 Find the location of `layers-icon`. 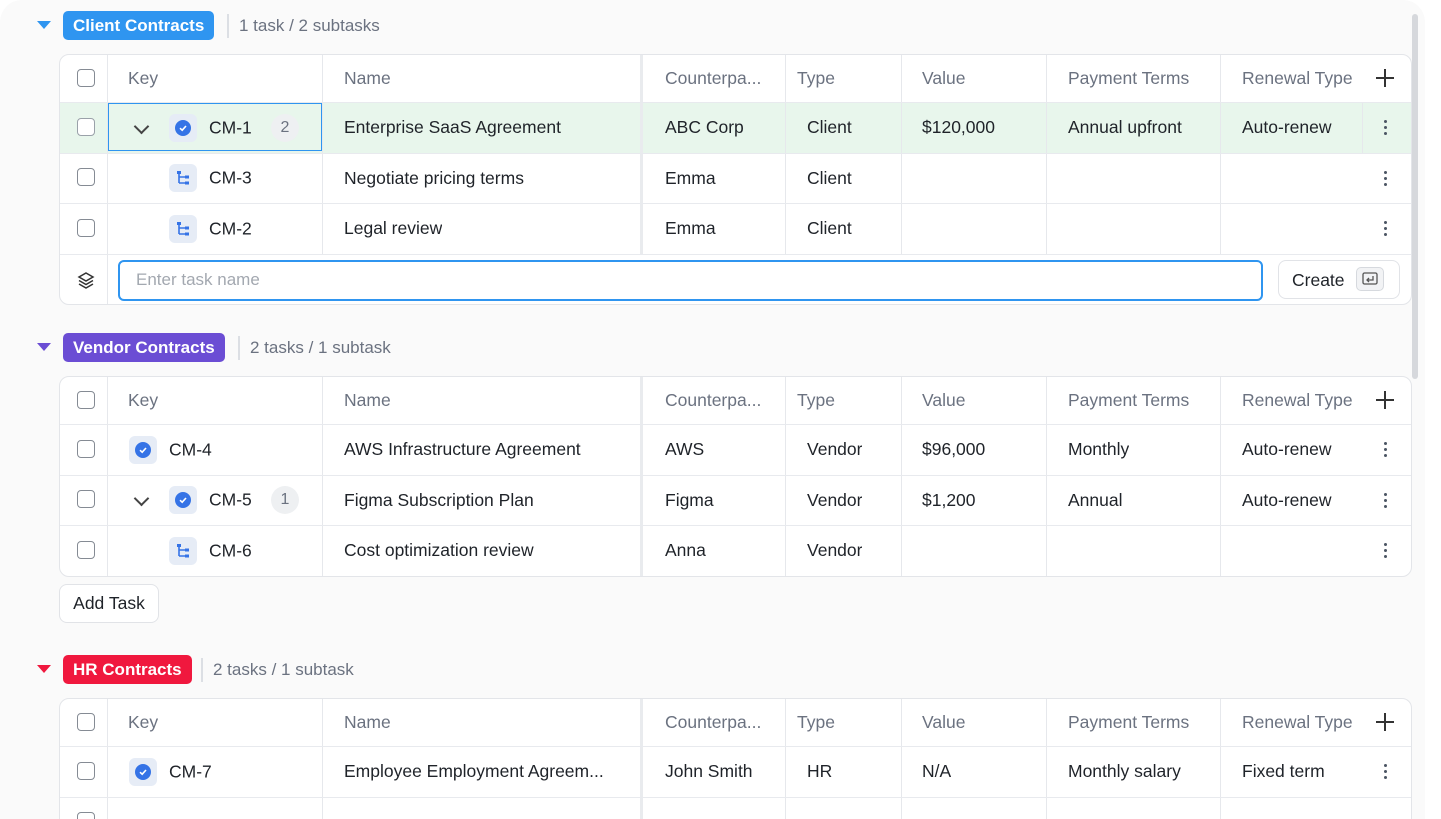

layers-icon is located at coordinates (86, 280).